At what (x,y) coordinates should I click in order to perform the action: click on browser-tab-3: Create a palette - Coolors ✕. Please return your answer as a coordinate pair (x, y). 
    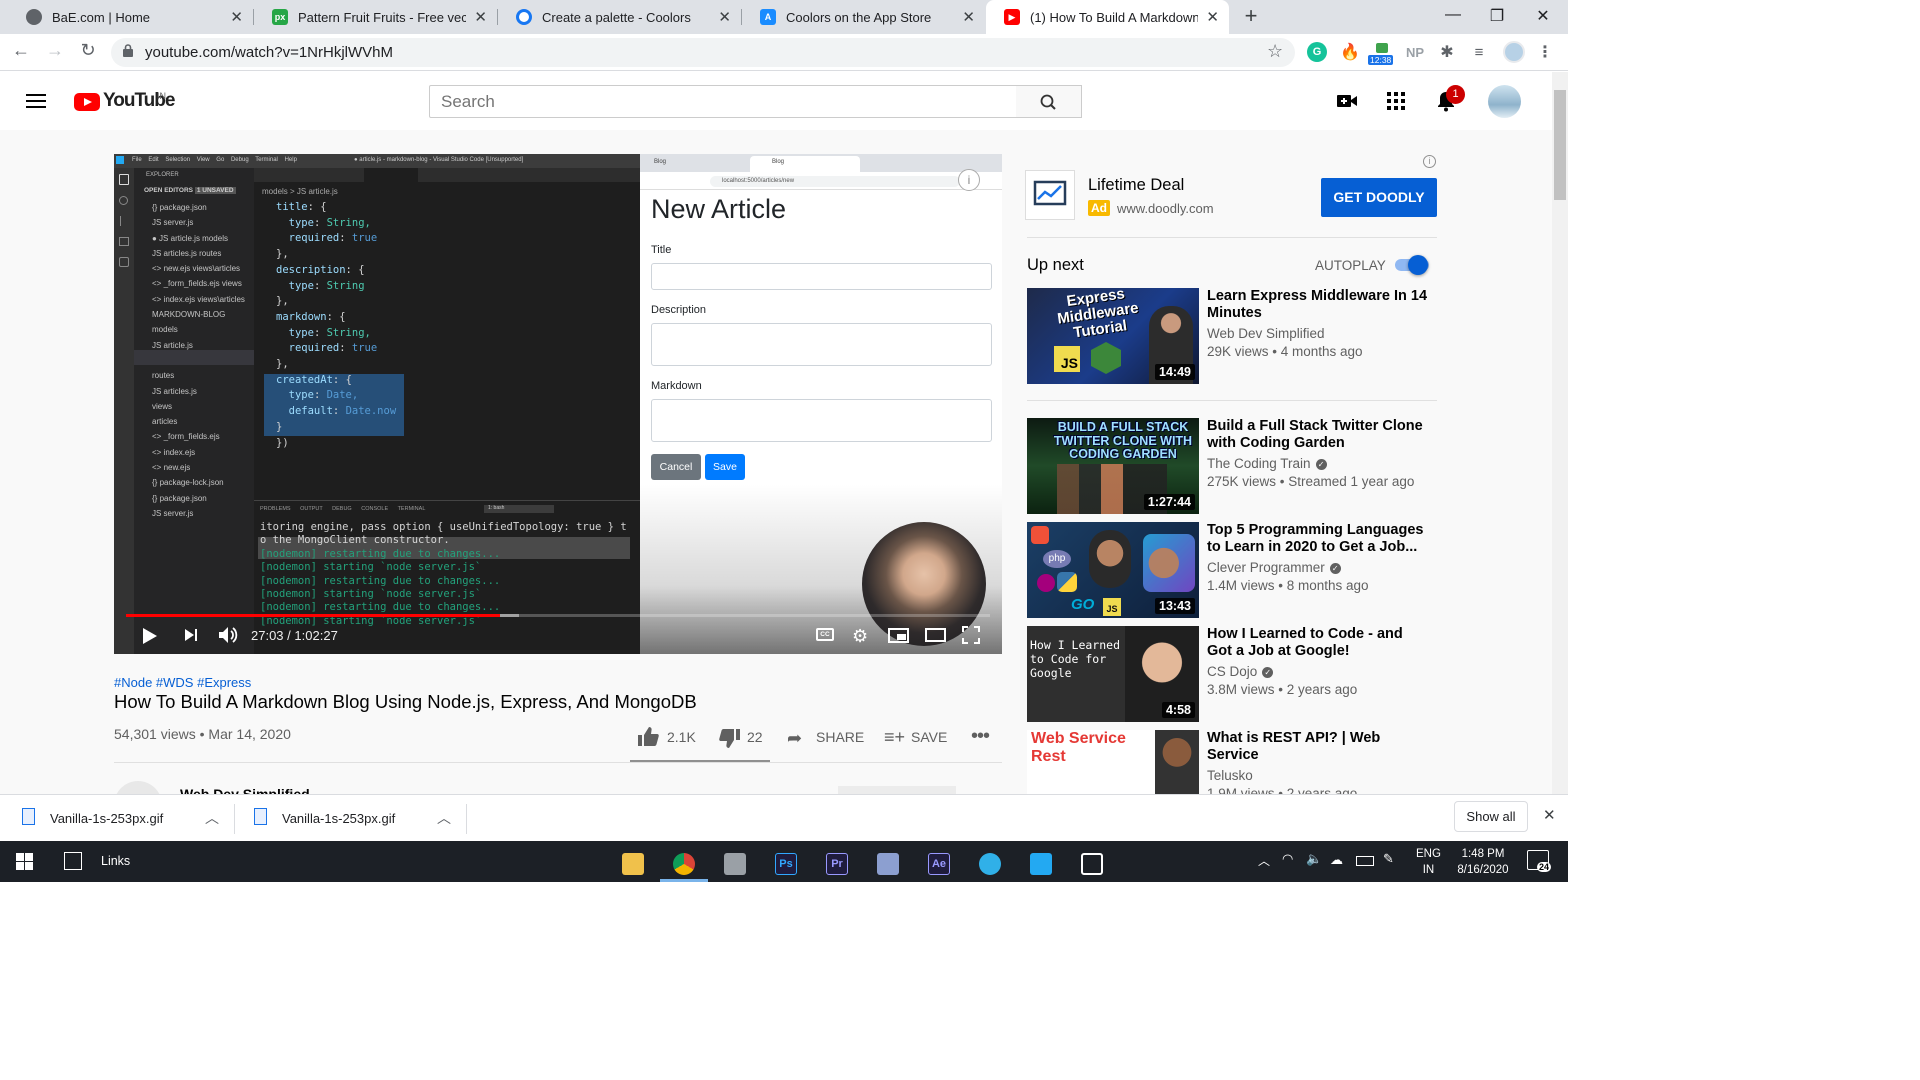
    Looking at the image, I should click on (619, 17).